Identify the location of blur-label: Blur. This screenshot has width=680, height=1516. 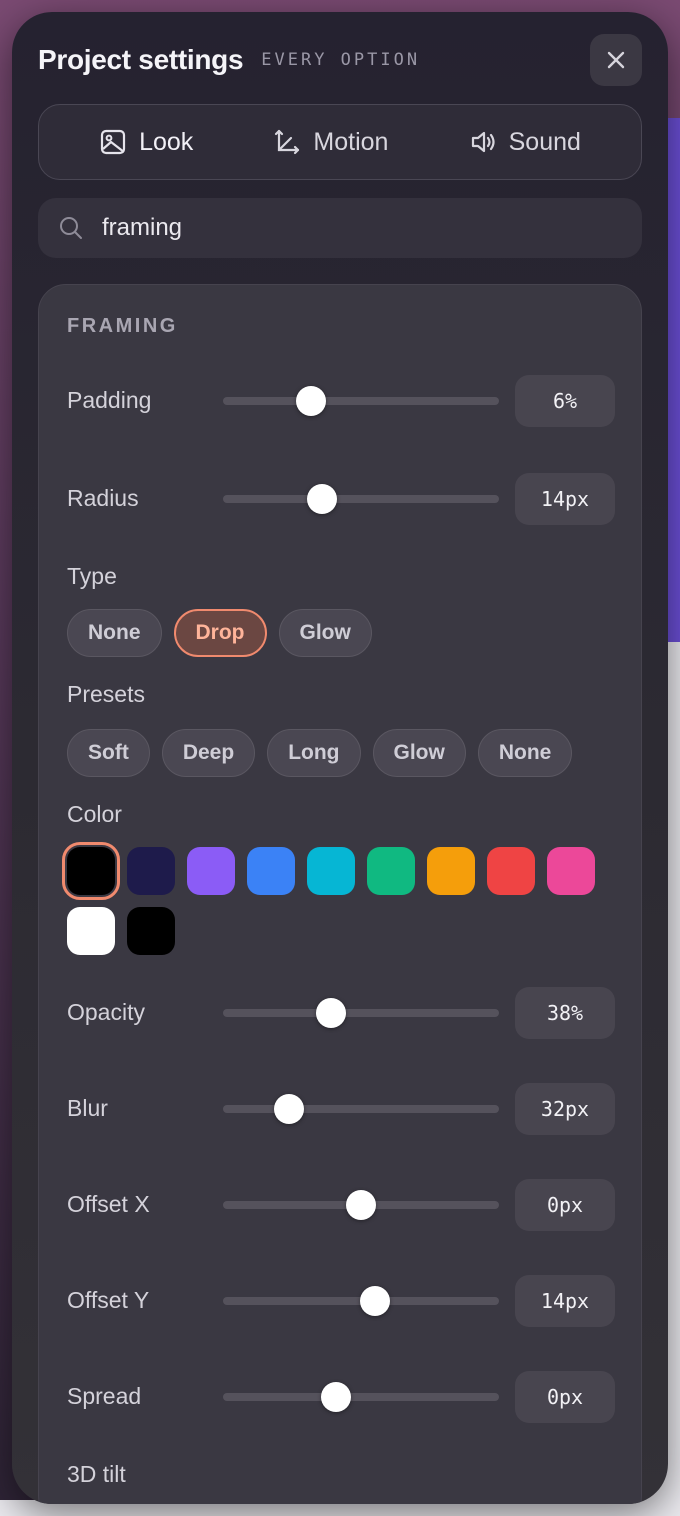
(87, 1108).